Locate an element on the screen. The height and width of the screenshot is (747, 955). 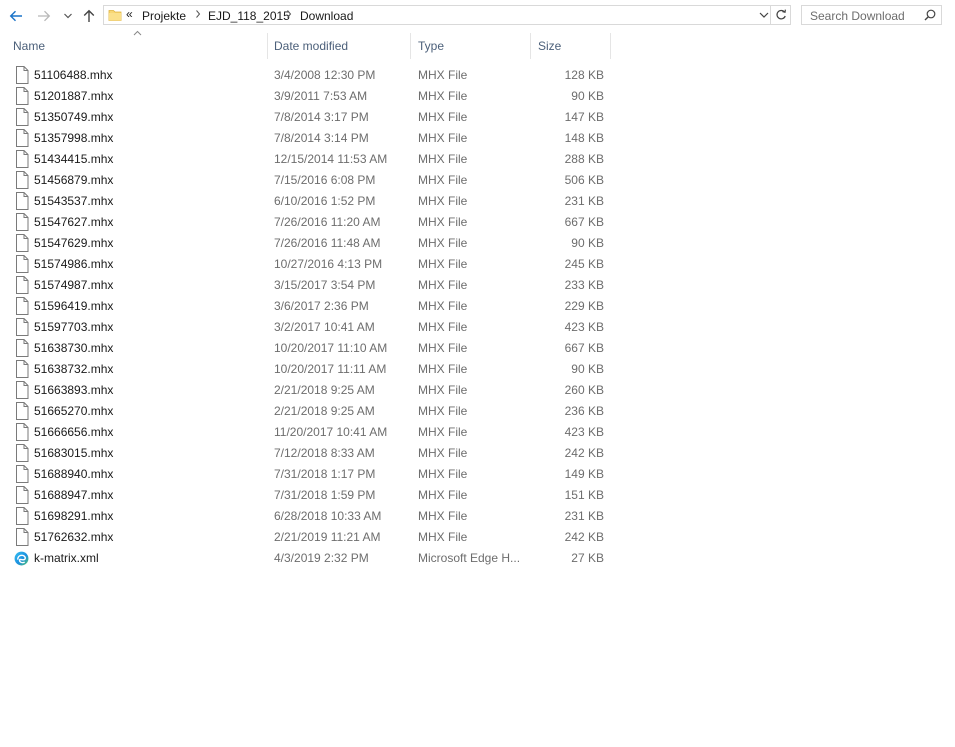
address-bar: « Projekte EJD_118_2015 Download is located at coordinates (437, 15).